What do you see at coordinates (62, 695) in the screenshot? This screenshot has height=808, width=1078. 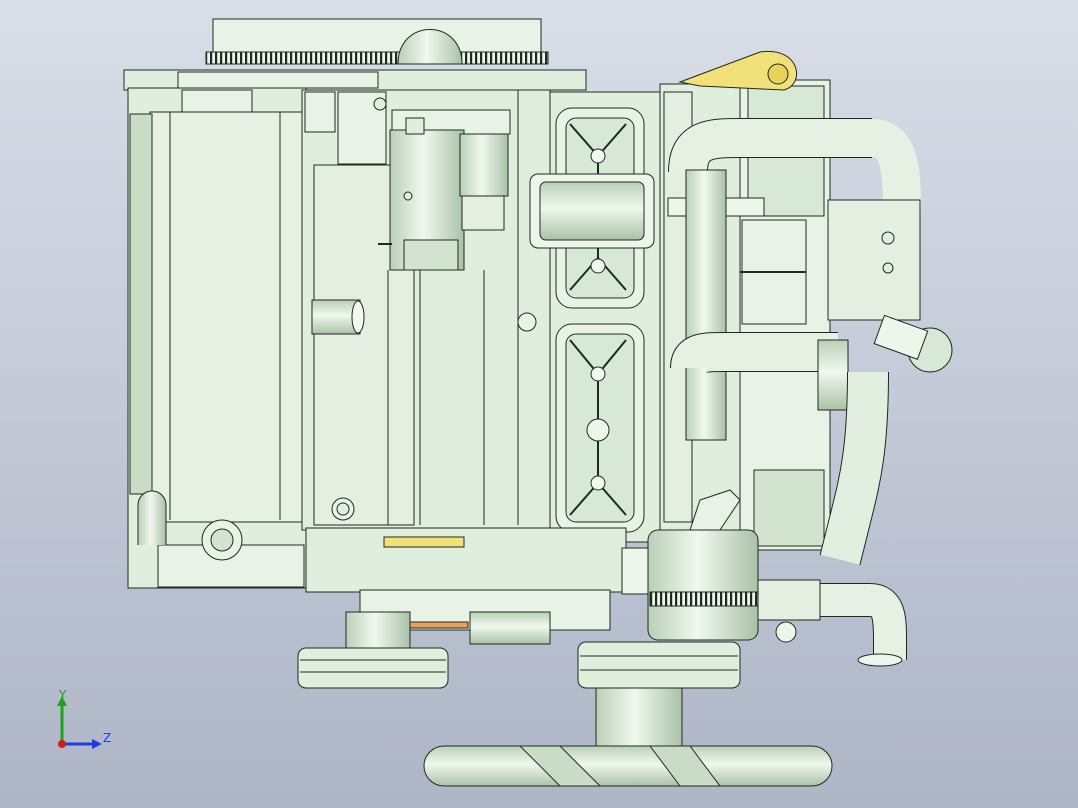 I see `triad-y-label: Y` at bounding box center [62, 695].